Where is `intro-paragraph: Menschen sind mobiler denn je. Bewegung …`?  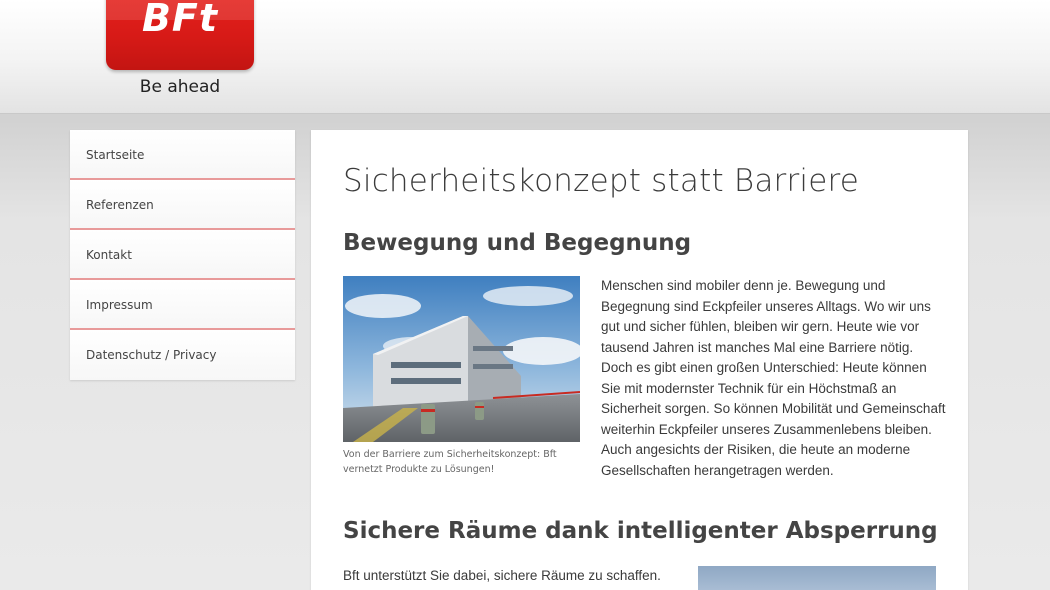
intro-paragraph: Menschen sind mobiler denn je. Bewegung … is located at coordinates (773, 378).